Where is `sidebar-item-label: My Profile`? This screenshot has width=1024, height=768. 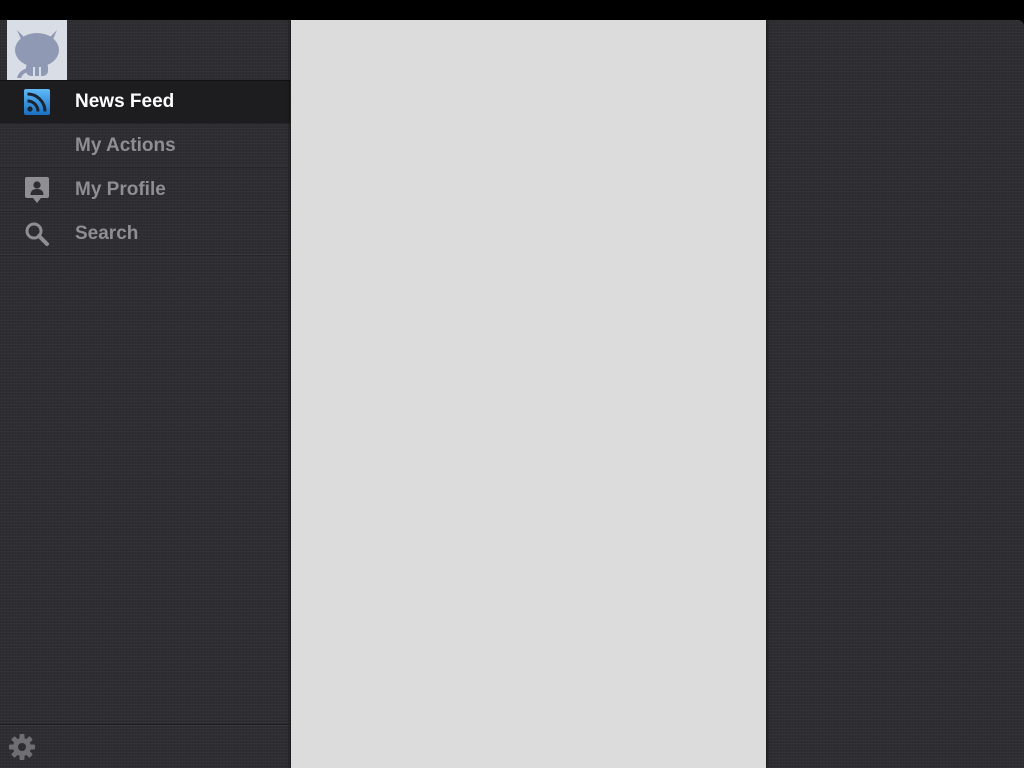 sidebar-item-label: My Profile is located at coordinates (120, 189).